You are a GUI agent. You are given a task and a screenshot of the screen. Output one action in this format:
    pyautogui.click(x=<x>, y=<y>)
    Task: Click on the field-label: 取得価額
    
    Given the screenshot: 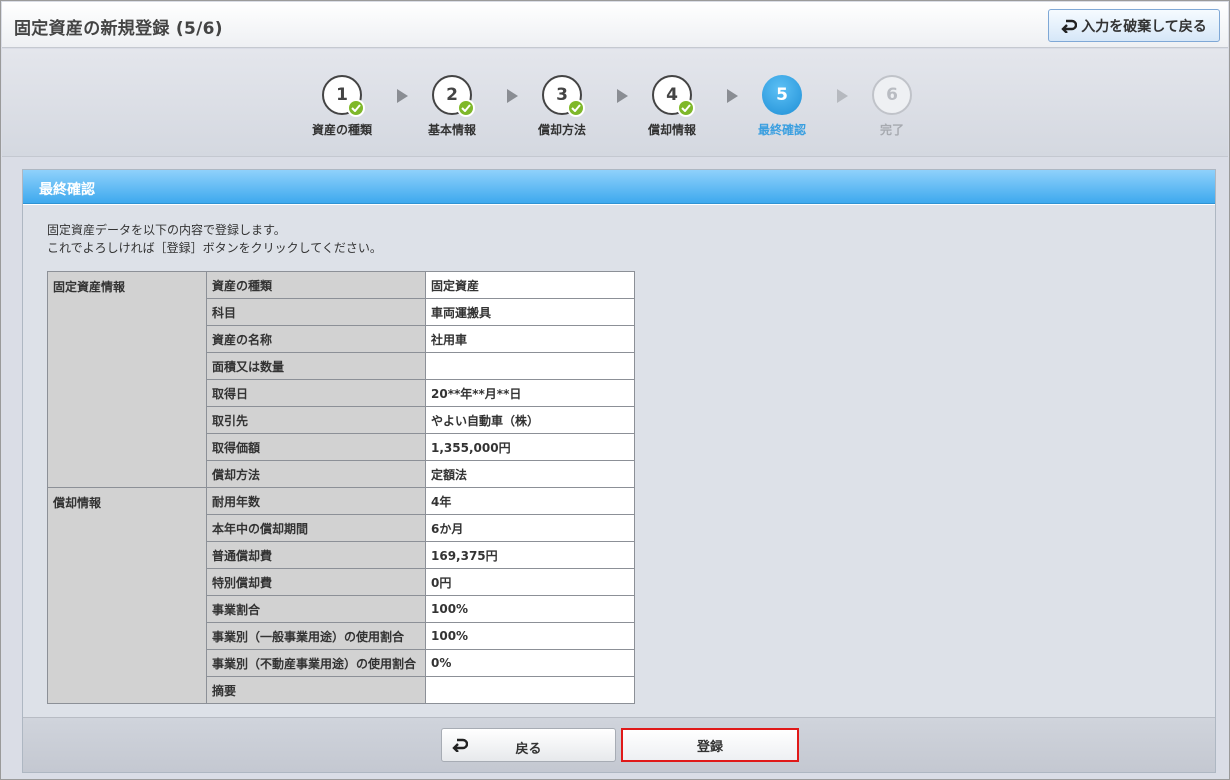 What is the action you would take?
    pyautogui.click(x=316, y=447)
    